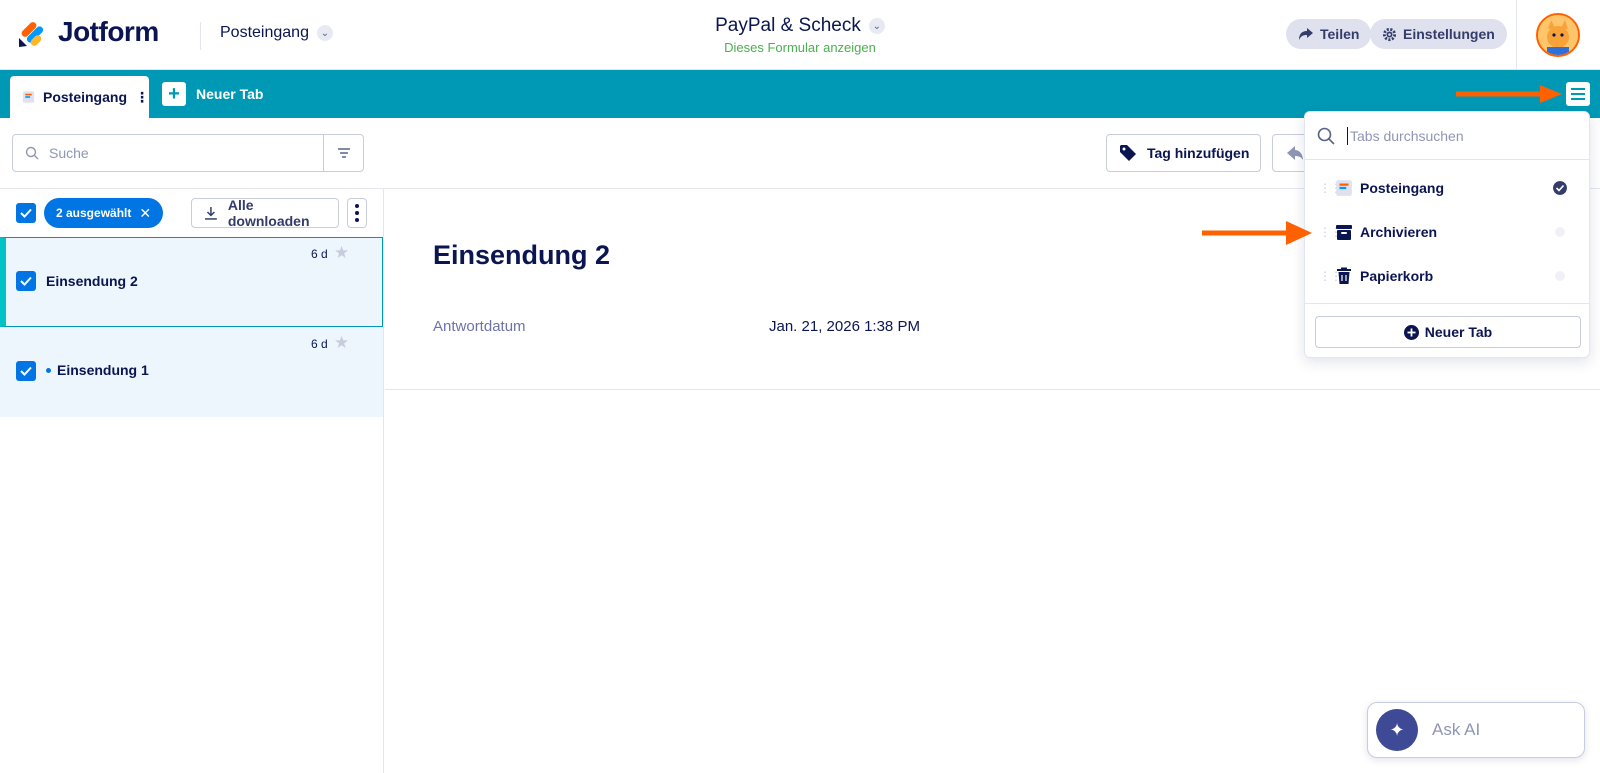 Image resolution: width=1600 pixels, height=773 pixels. What do you see at coordinates (1411, 332) in the screenshot?
I see `plus-circle-icon` at bounding box center [1411, 332].